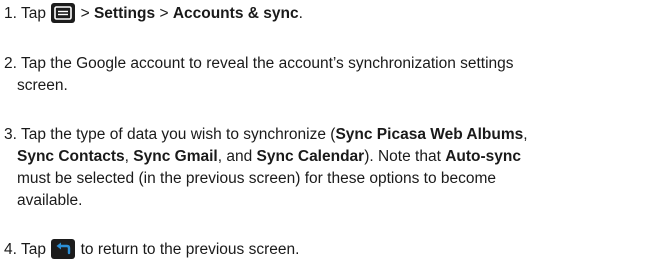 Image resolution: width=652 pixels, height=270 pixels. I want to click on sync-gmail-label: Sync Gmail, so click(175, 156).